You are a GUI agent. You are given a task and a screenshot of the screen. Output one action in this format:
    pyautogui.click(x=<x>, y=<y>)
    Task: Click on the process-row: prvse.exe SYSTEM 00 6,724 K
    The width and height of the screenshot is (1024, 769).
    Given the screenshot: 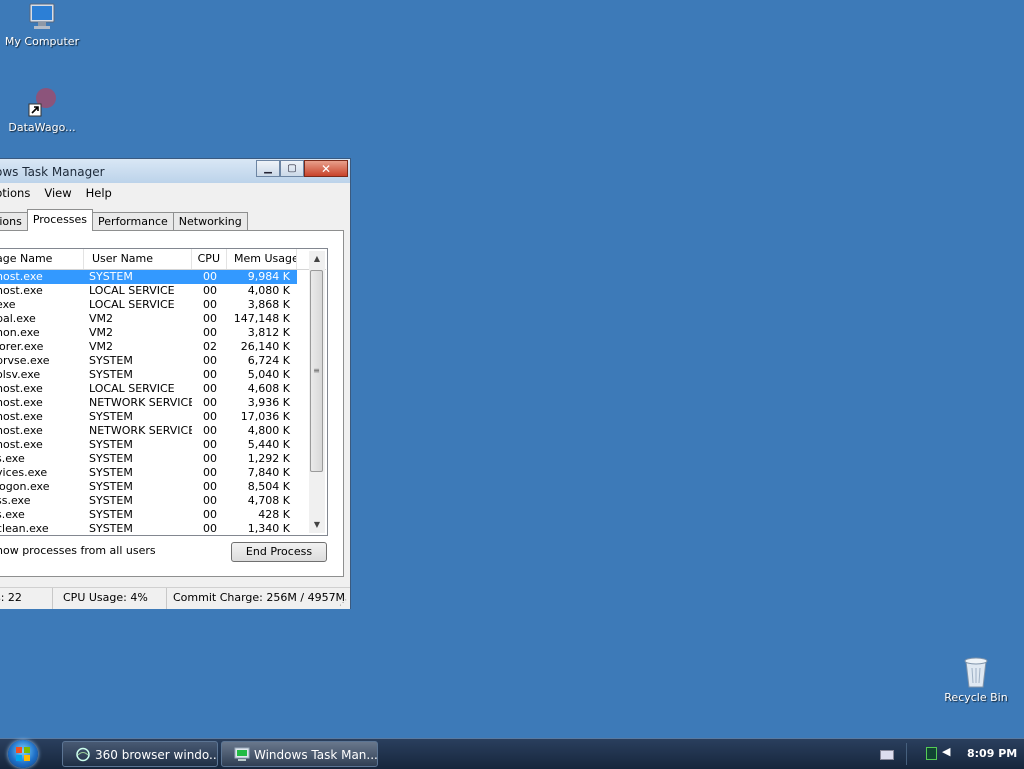 What is the action you would take?
    pyautogui.click(x=148, y=361)
    